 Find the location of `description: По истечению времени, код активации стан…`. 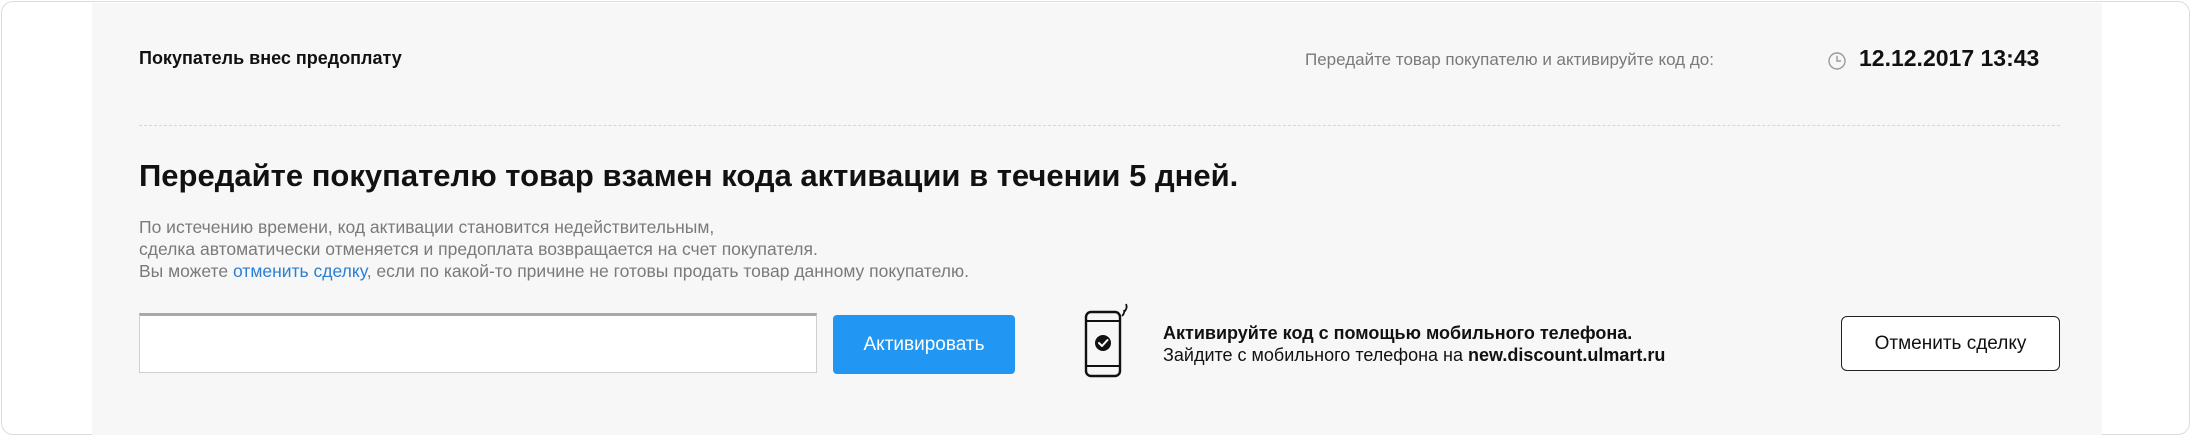

description: По истечению времени, код активации стан… is located at coordinates (554, 249).